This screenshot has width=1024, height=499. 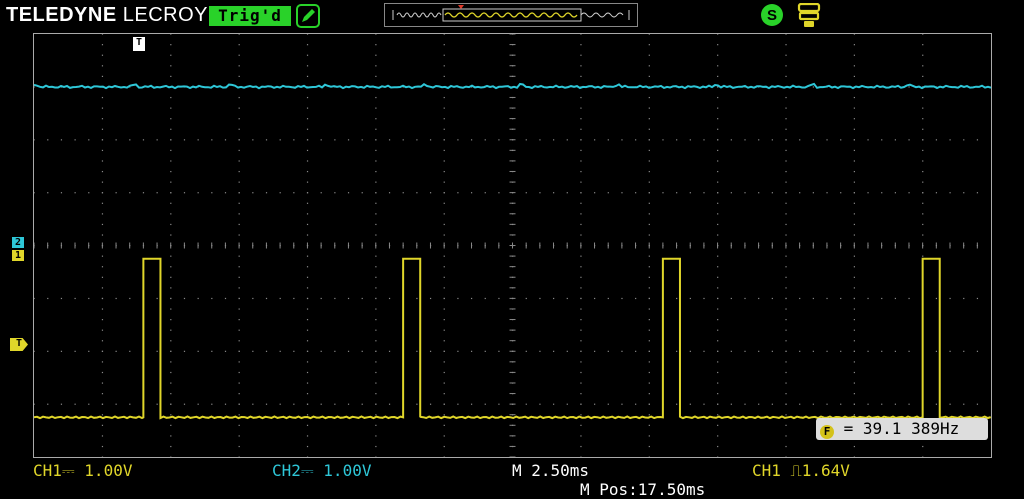 What do you see at coordinates (82, 471) in the screenshot?
I see `ch1-scale: CH1⎓ 1.00V` at bounding box center [82, 471].